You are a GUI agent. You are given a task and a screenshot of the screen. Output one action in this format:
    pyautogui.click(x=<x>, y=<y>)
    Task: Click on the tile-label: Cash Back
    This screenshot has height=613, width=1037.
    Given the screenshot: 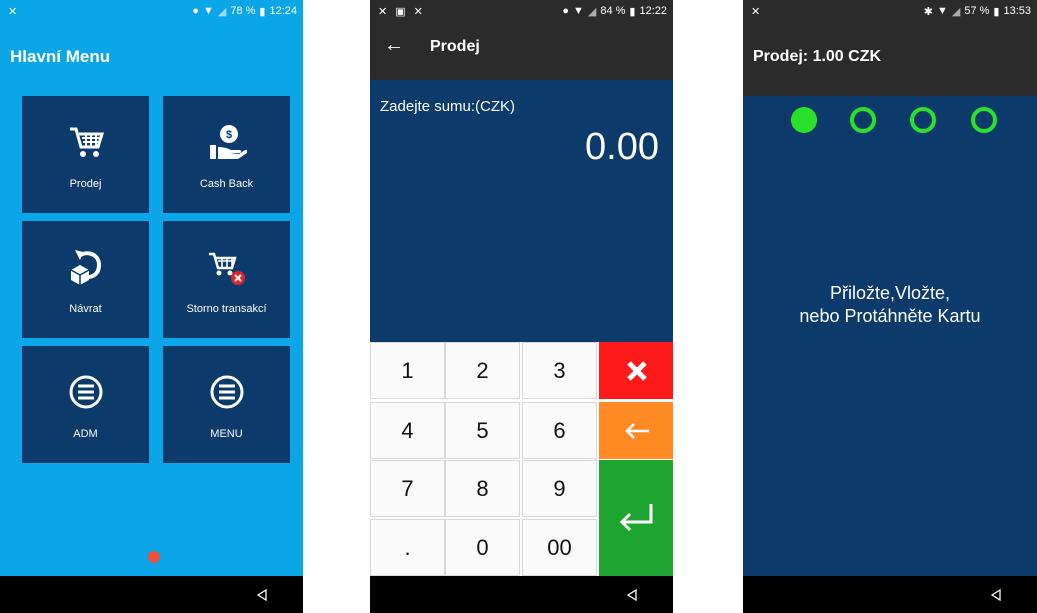 What is the action you would take?
    pyautogui.click(x=226, y=184)
    